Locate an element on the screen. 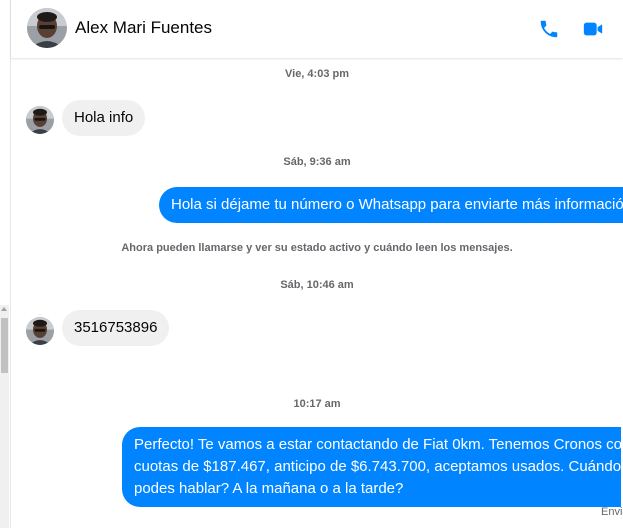 The width and height of the screenshot is (623, 528). video-camera-icon is located at coordinates (593, 29).